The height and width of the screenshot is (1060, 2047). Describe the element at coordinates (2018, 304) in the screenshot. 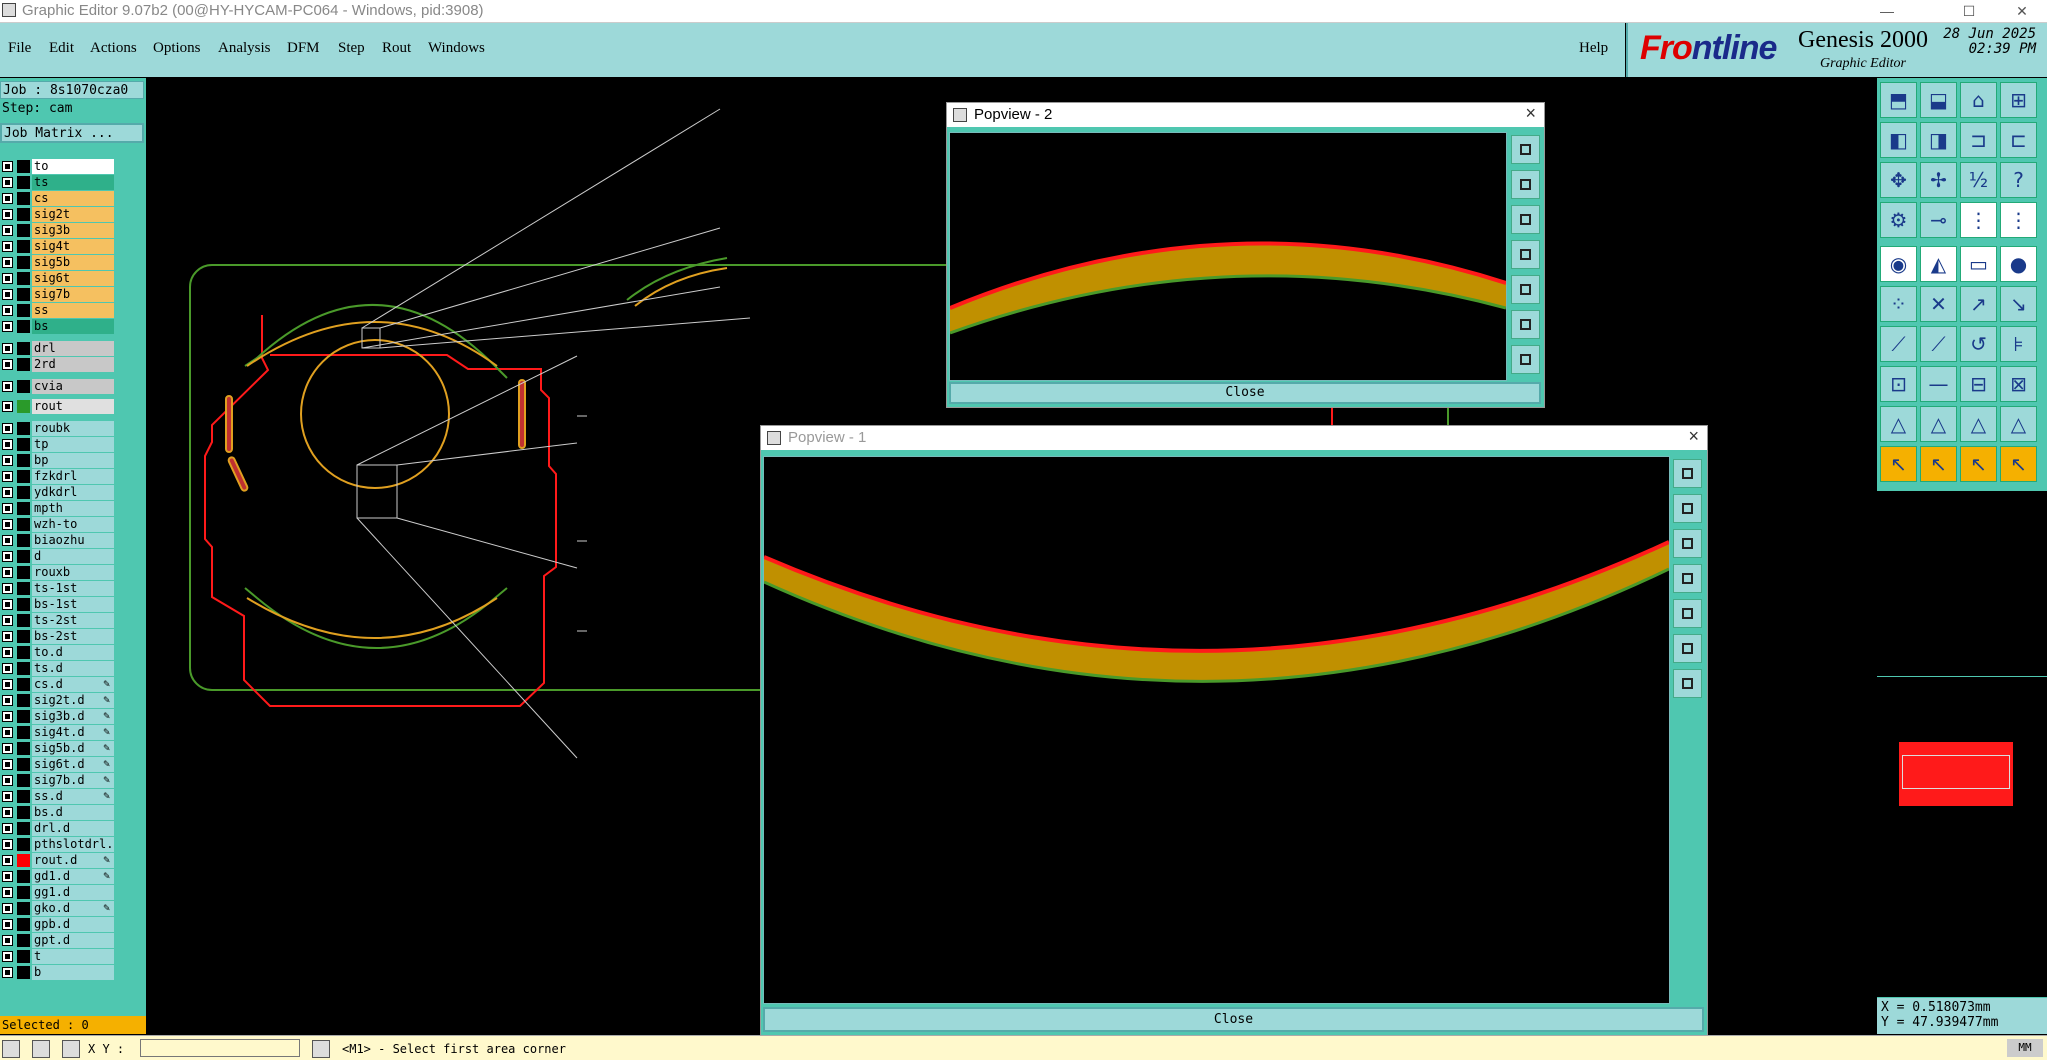

I see `palette-tool-24: ↘` at that location.